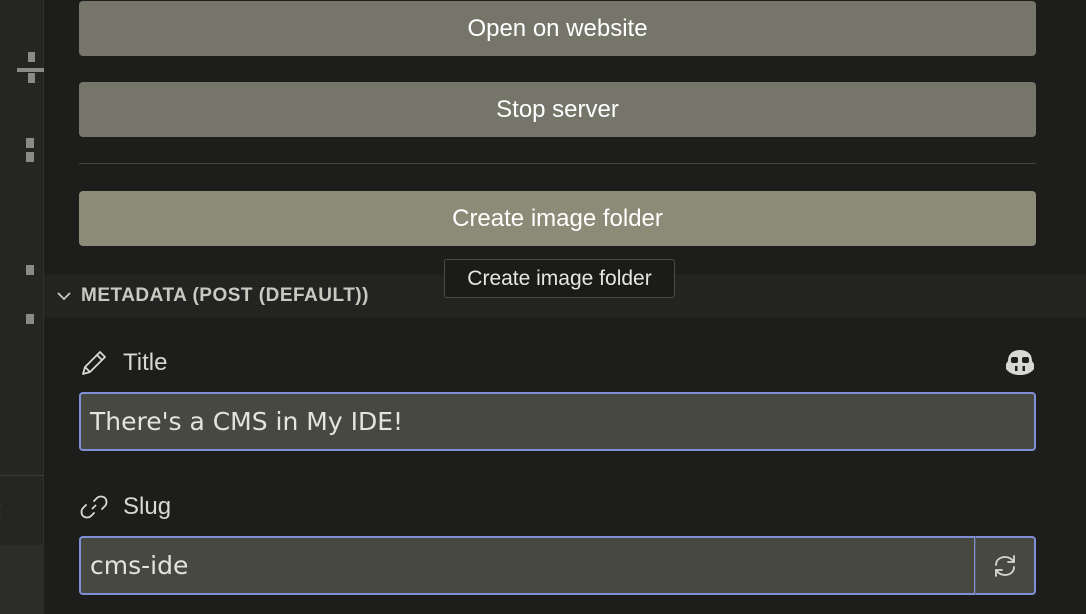  Describe the element at coordinates (22, 307) in the screenshot. I see `activity-bar: ‹` at that location.